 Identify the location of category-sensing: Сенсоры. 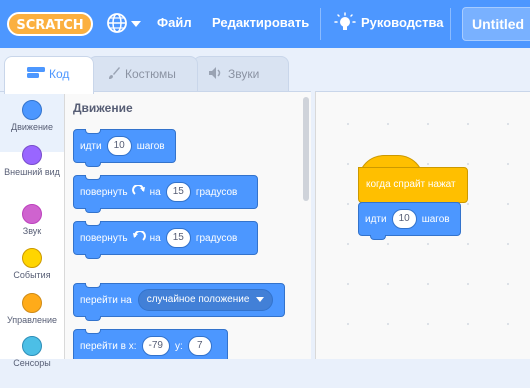
(32, 358).